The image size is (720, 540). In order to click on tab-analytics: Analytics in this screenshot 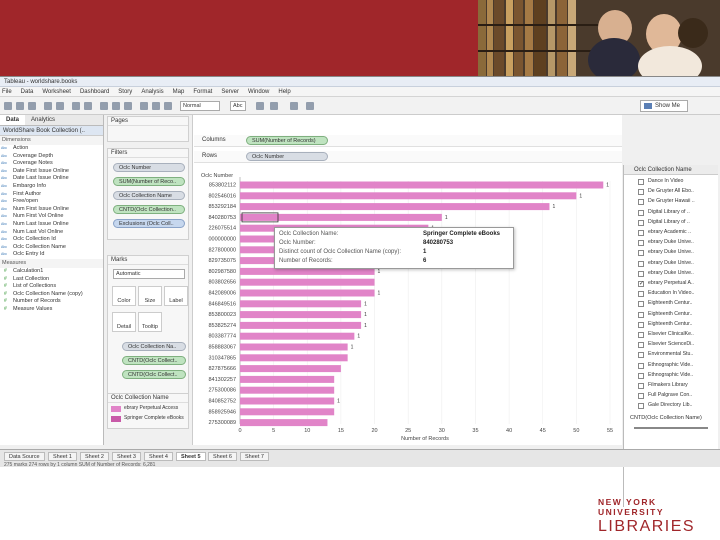, I will do `click(43, 120)`.